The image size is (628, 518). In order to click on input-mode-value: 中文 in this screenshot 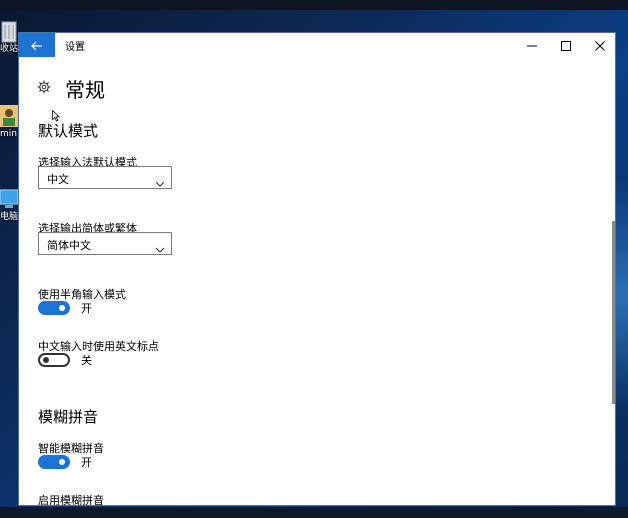, I will do `click(58, 179)`.